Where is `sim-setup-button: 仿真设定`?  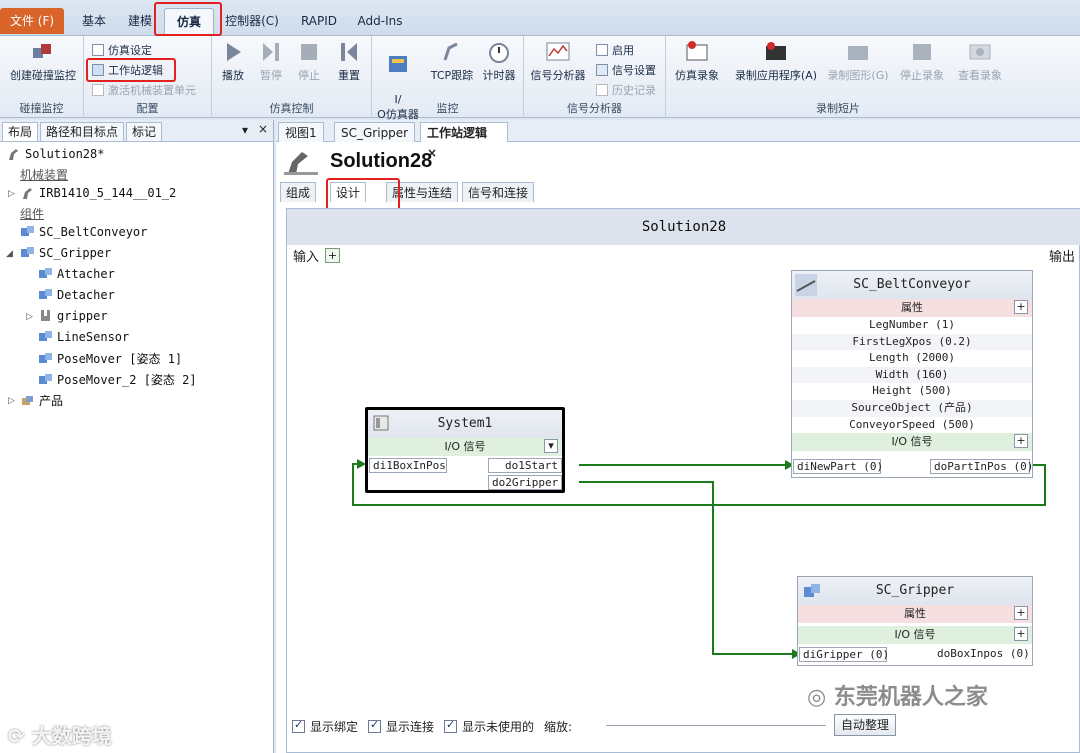 sim-setup-button: 仿真设定 is located at coordinates (122, 50).